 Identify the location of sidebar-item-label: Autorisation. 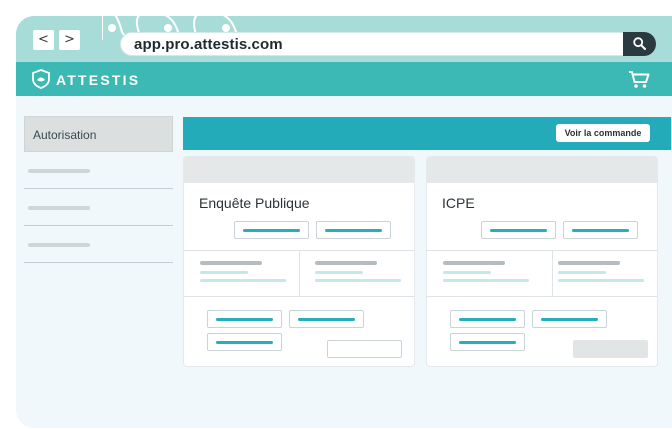
(65, 135).